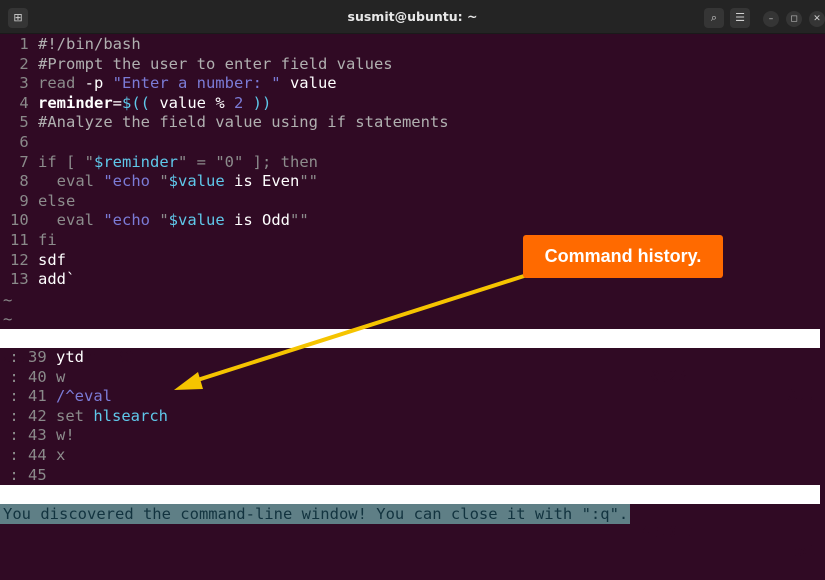 This screenshot has width=825, height=580. I want to click on history-number: 41, so click(42, 396).